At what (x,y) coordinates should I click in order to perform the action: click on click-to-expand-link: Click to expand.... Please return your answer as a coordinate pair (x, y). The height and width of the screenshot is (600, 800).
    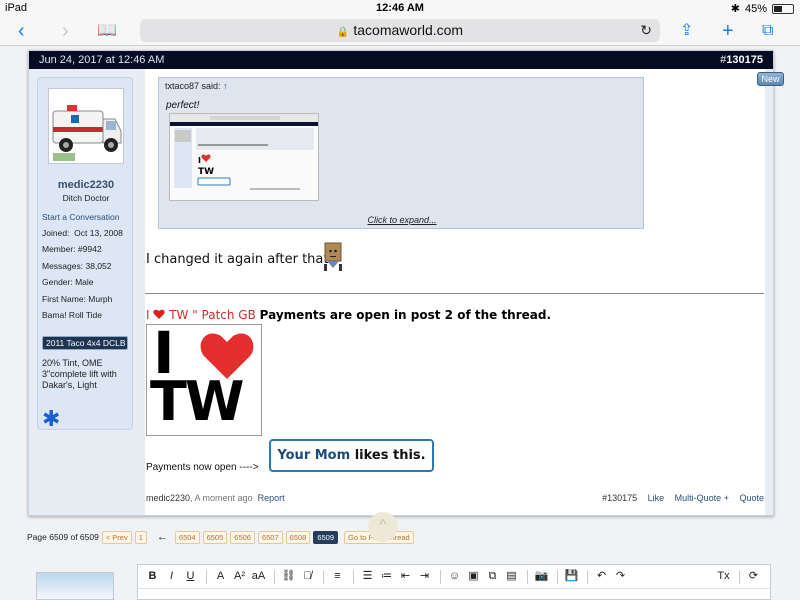
    Looking at the image, I should click on (402, 220).